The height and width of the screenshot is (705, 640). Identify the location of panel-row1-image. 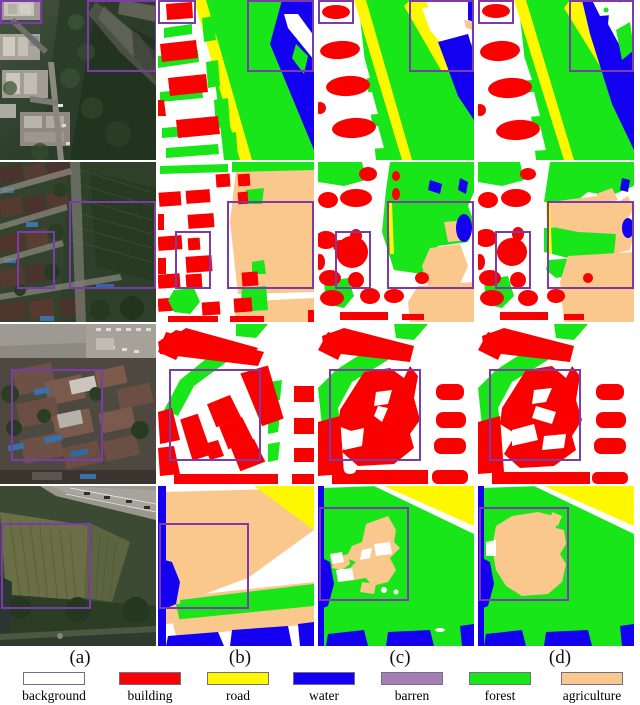
(78, 80).